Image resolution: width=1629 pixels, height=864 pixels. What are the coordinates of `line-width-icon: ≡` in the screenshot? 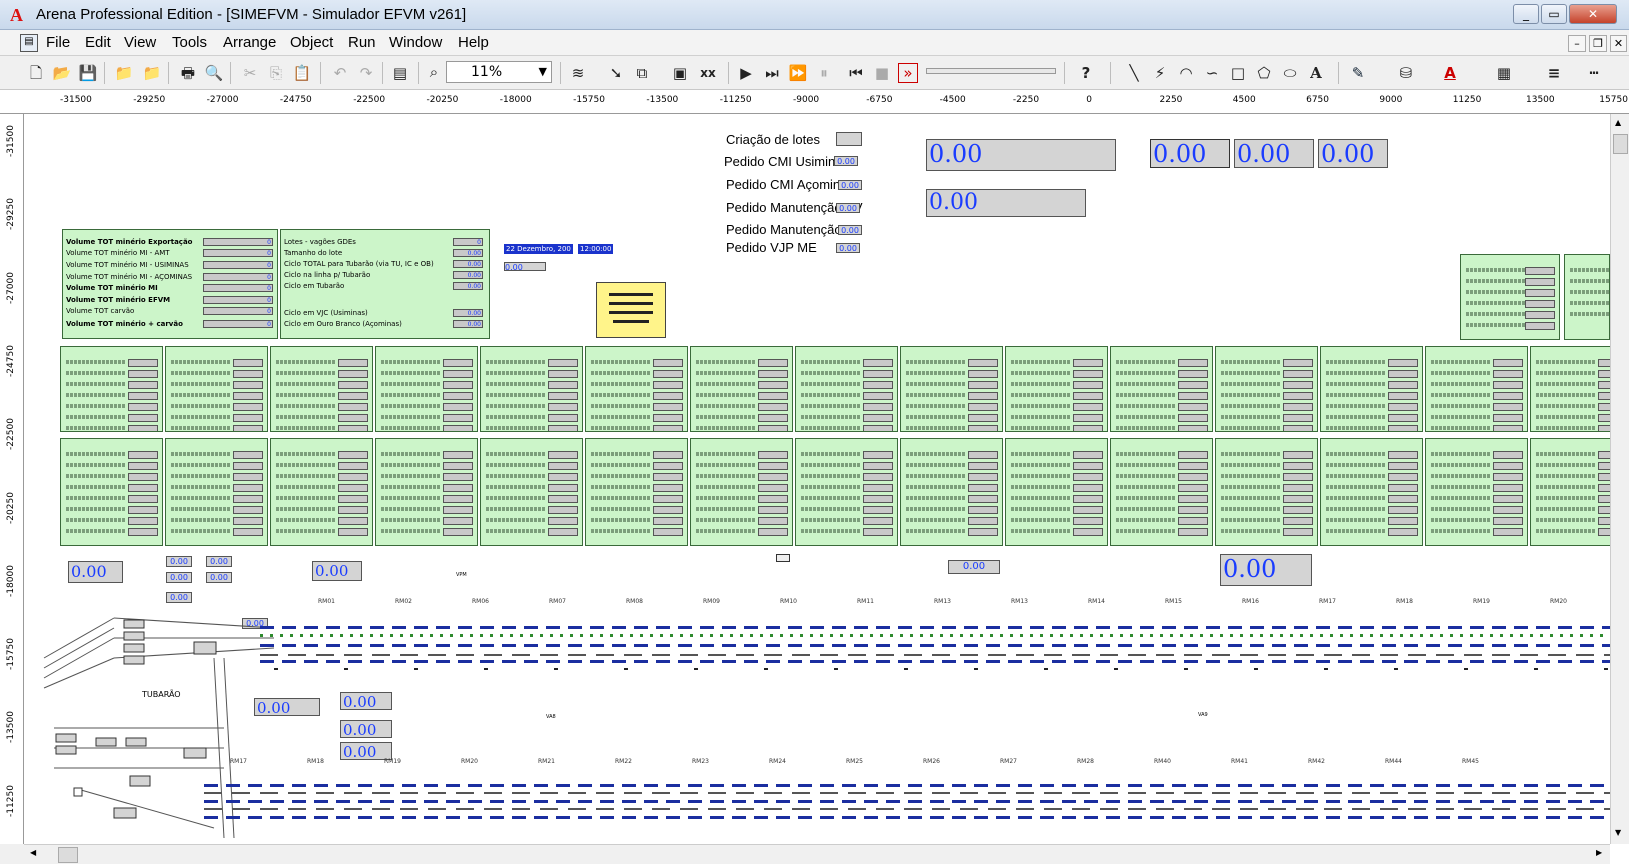 It's located at (1554, 73).